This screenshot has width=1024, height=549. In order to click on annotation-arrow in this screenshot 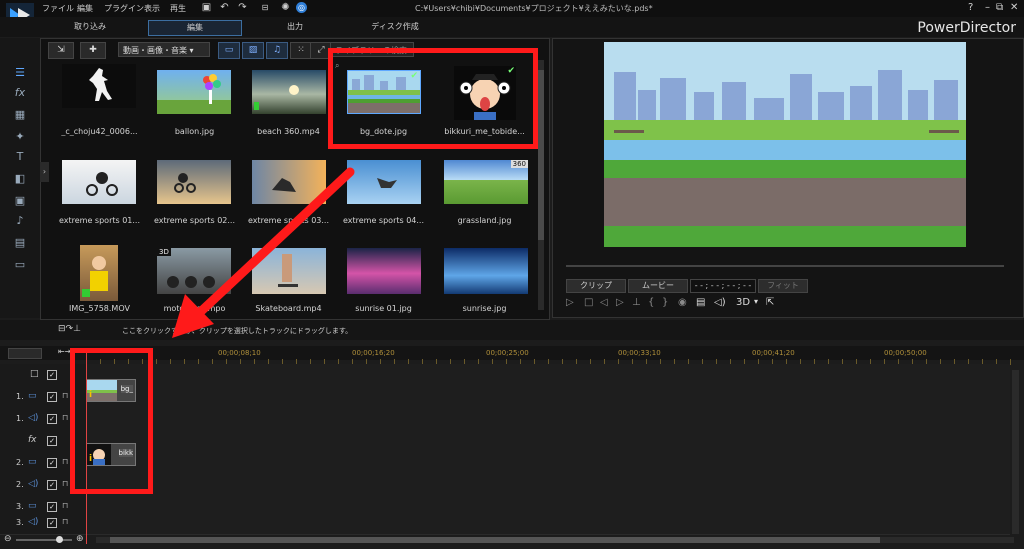, I will do `click(263, 252)`.